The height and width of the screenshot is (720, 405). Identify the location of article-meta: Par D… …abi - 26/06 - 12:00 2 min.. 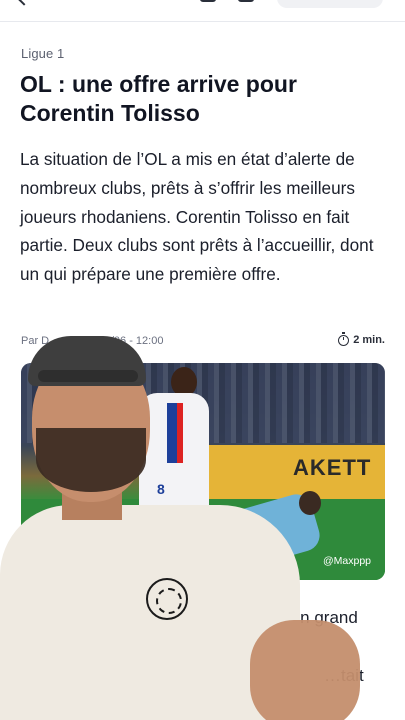
(203, 340).